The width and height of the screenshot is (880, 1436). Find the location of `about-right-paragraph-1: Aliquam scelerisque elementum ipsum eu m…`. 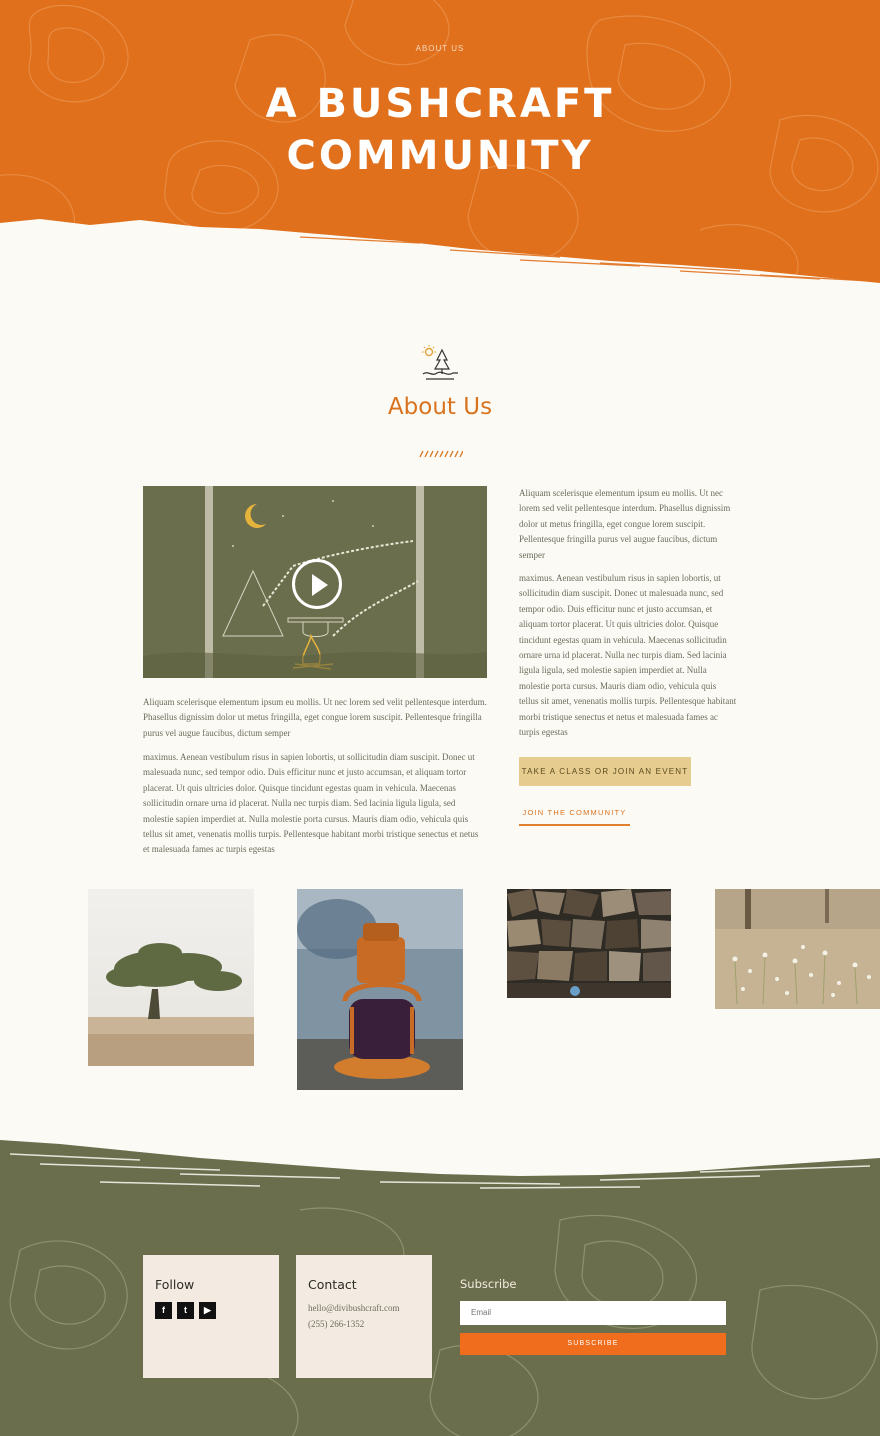

about-right-paragraph-1: Aliquam scelerisque elementum ipsum eu m… is located at coordinates (625, 524).